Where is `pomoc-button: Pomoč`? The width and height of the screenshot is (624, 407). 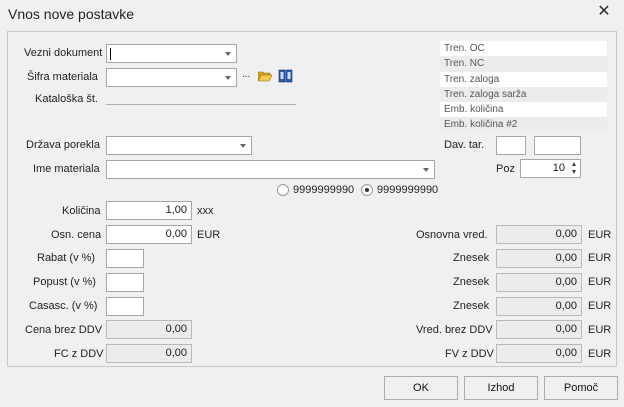
pomoc-button: Pomoč is located at coordinates (581, 388).